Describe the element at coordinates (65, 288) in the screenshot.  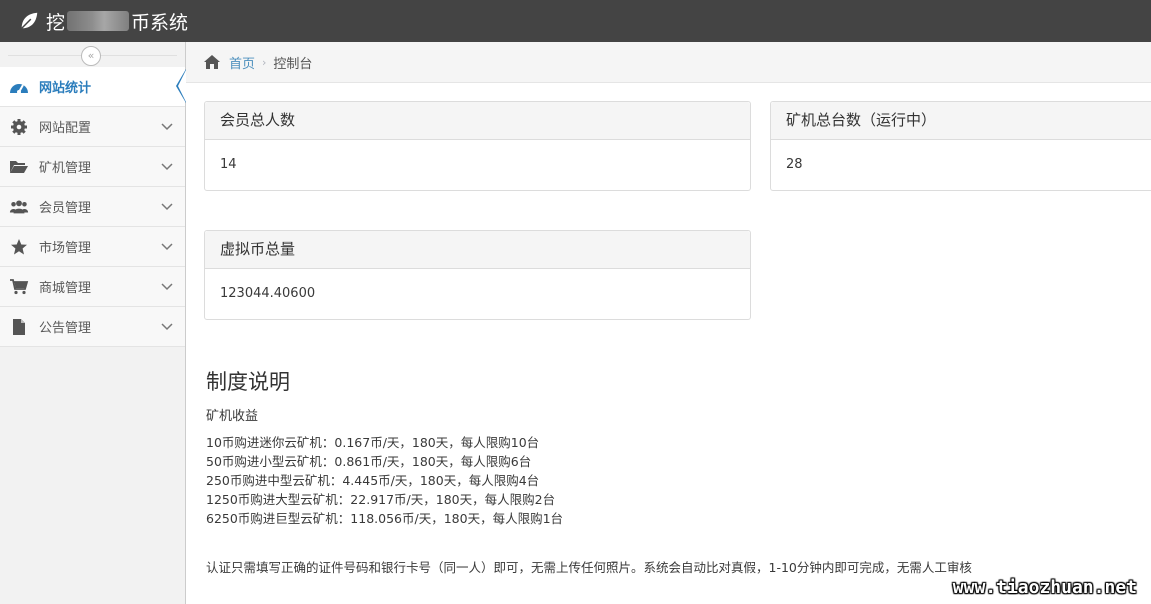
I see `sidebar-item-label: 商城管理` at that location.